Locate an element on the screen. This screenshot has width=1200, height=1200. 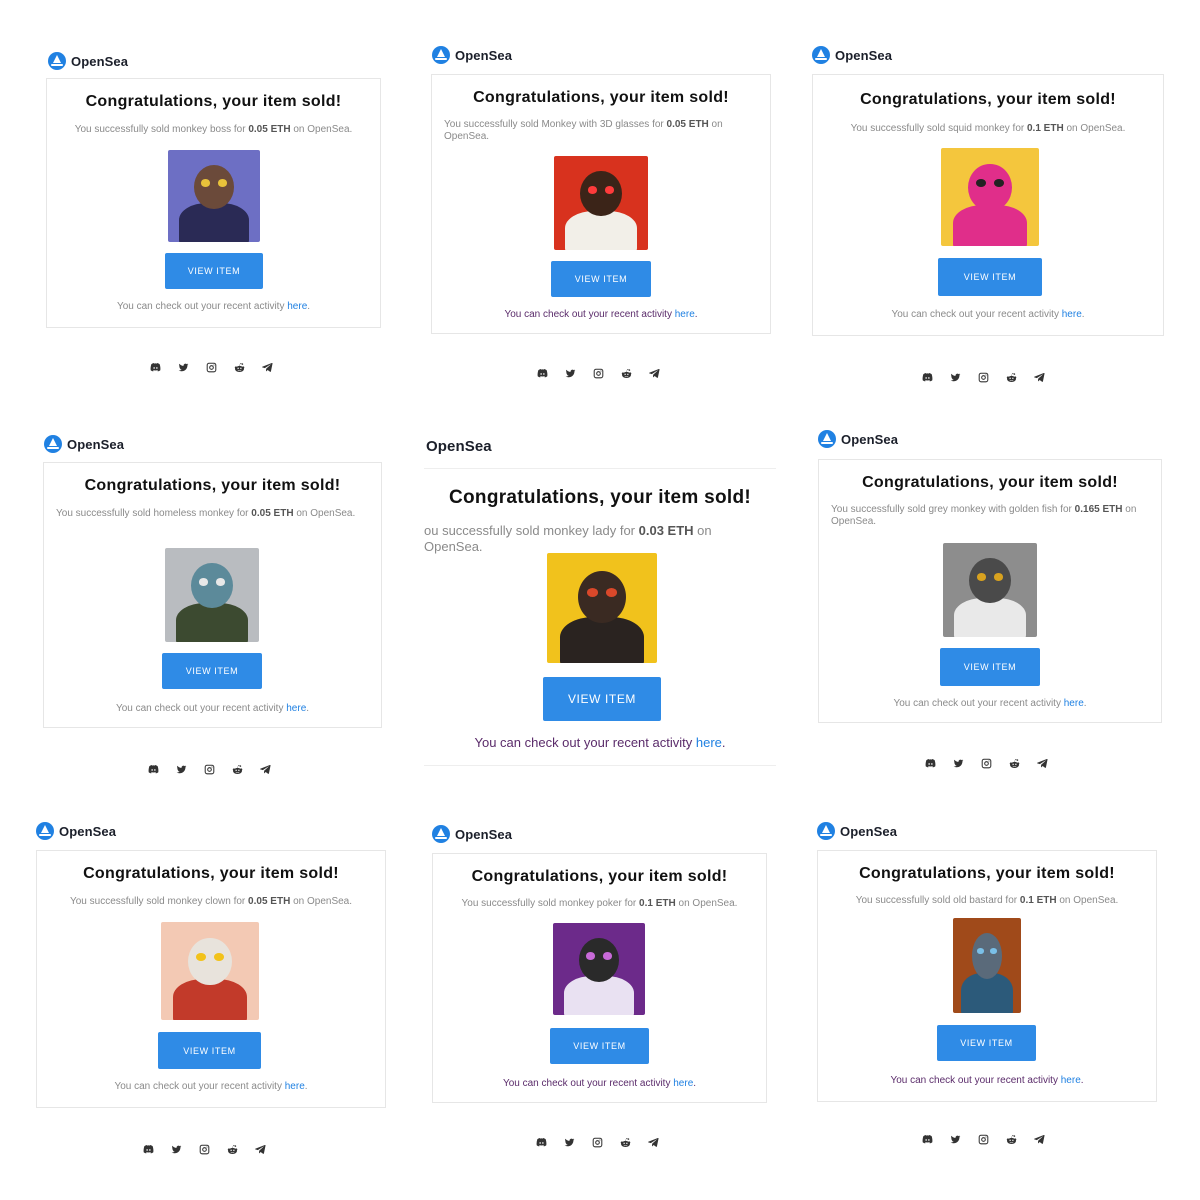
nft-body is located at coordinates (990, 225).